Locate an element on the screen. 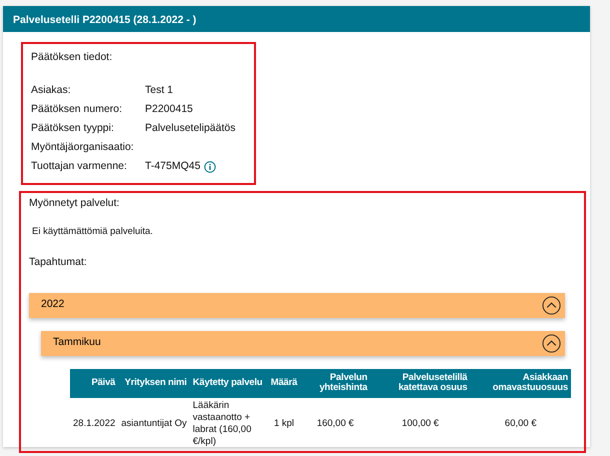  empty-message: Ei käyttämättömiä palveluita. is located at coordinates (92, 231).